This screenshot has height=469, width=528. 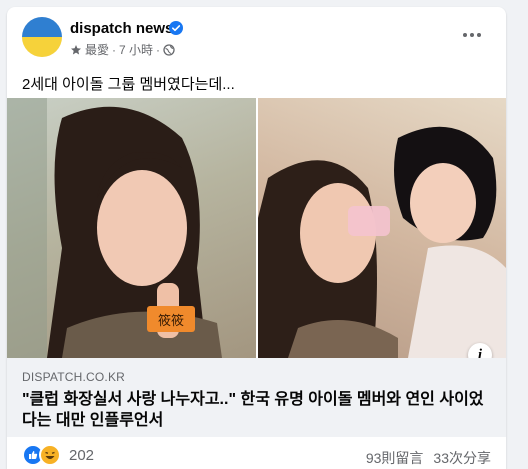 I want to click on post-meta: 最愛 · 7 小時 ·, so click(x=122, y=49).